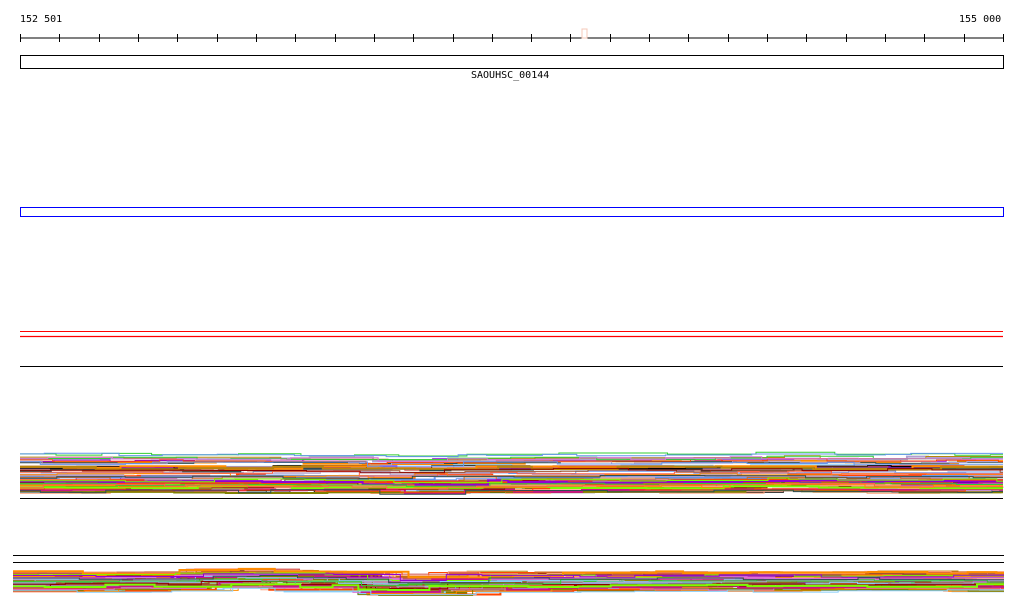 The width and height of the screenshot is (1024, 611). What do you see at coordinates (512, 62) in the screenshot?
I see `gene-feature-box` at bounding box center [512, 62].